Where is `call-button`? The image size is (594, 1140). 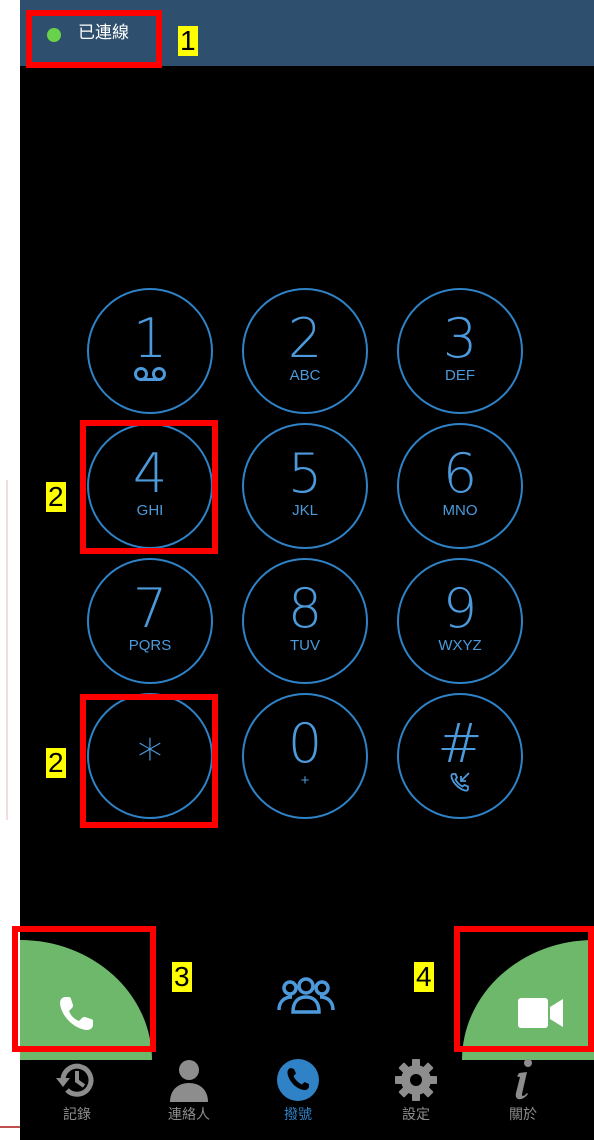 call-button is located at coordinates (86, 1000).